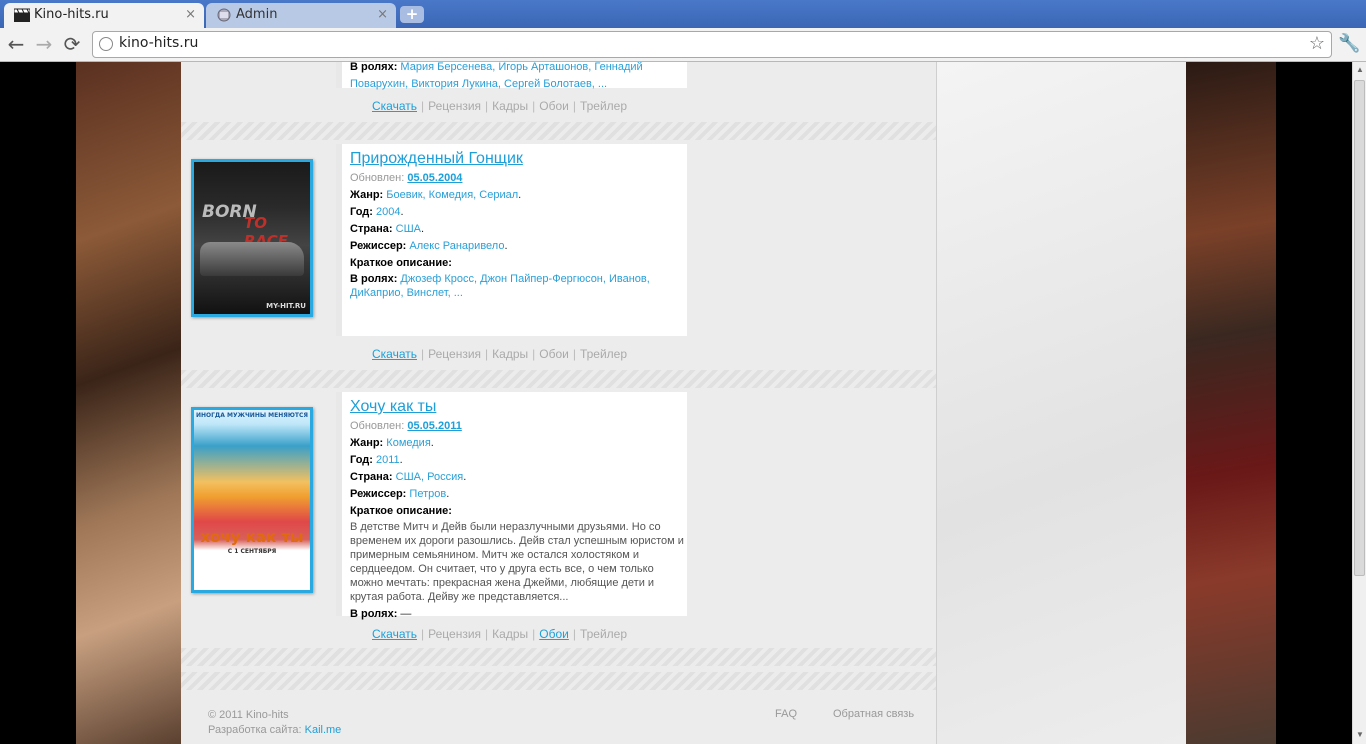 This screenshot has height=744, width=1366. I want to click on poster-watermark: MY-HIT.RU, so click(286, 306).